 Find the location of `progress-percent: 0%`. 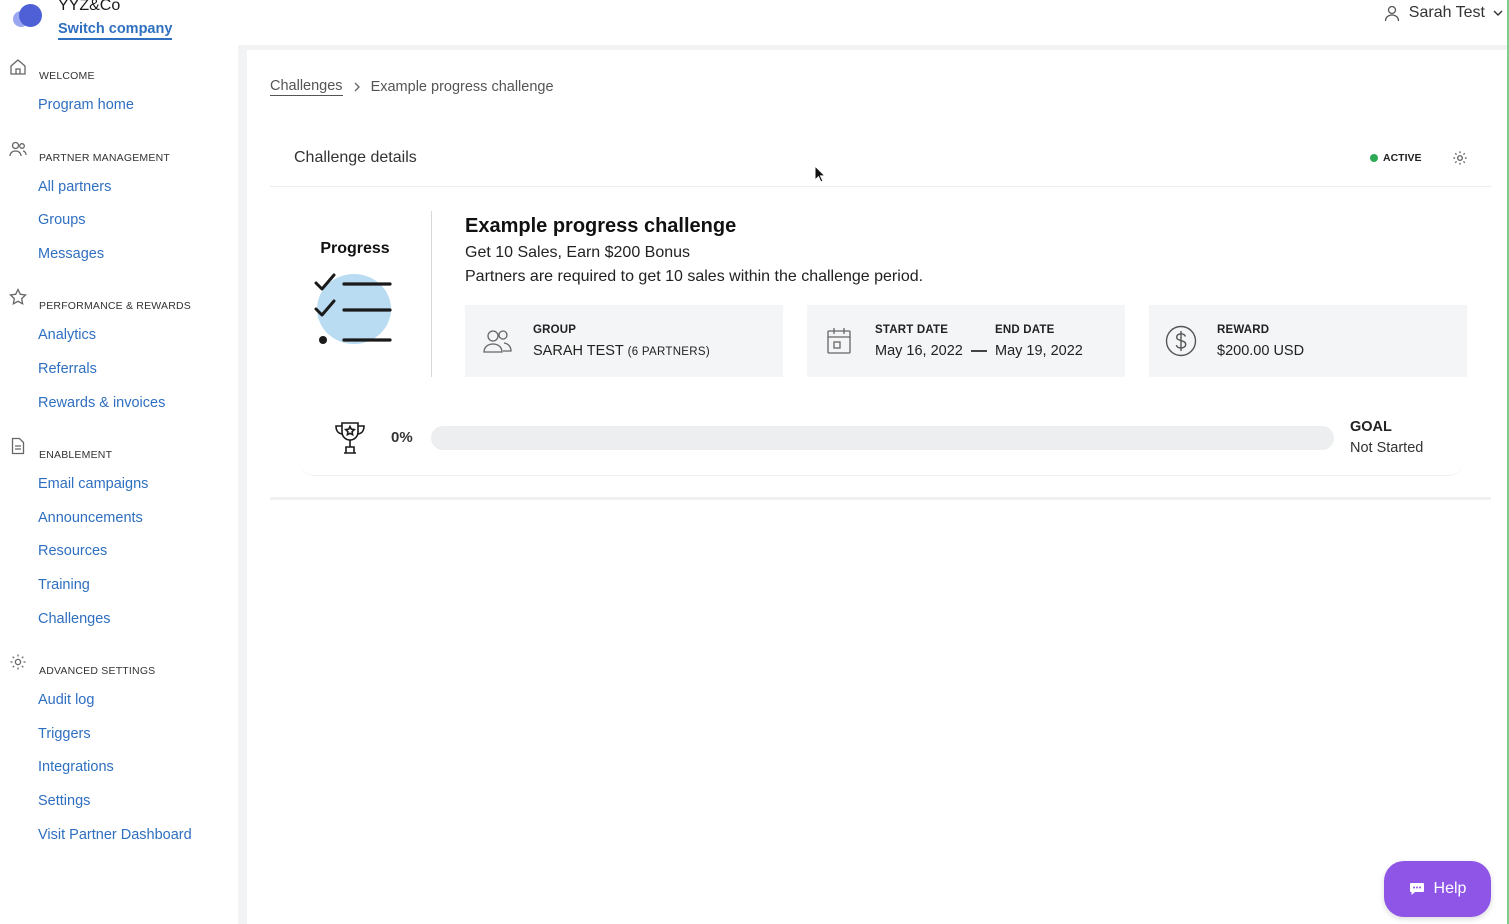

progress-percent: 0% is located at coordinates (402, 437).